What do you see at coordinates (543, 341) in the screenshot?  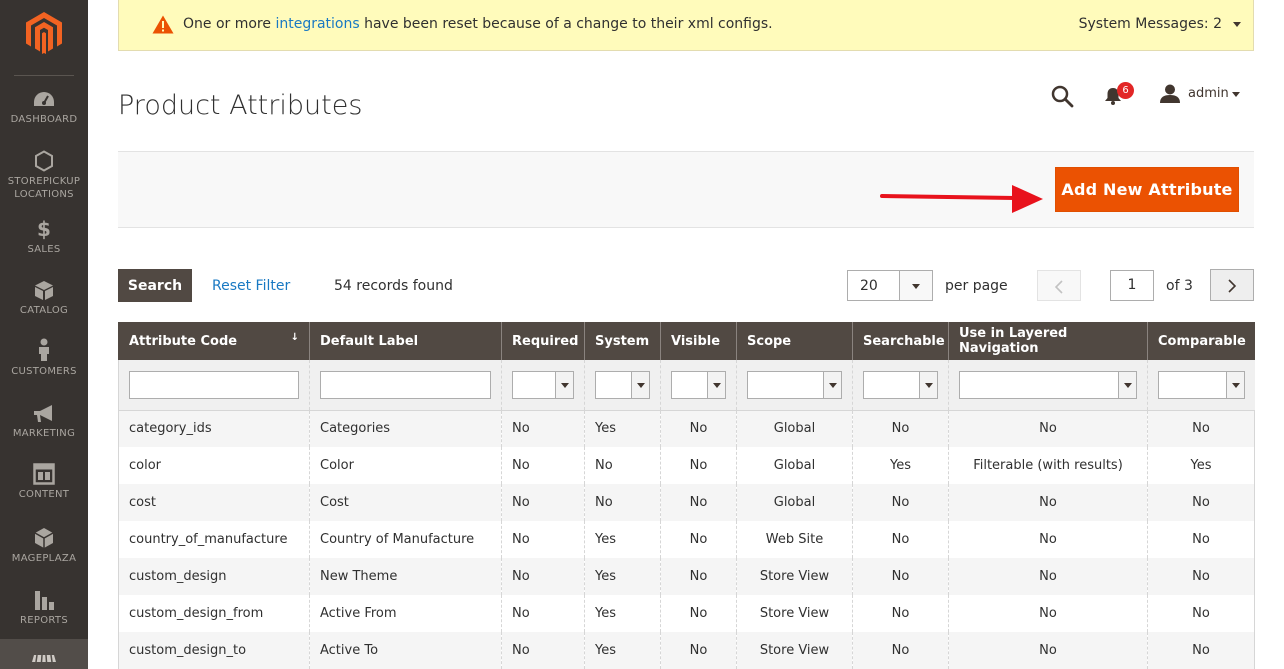 I see `column-header-required: Required` at bounding box center [543, 341].